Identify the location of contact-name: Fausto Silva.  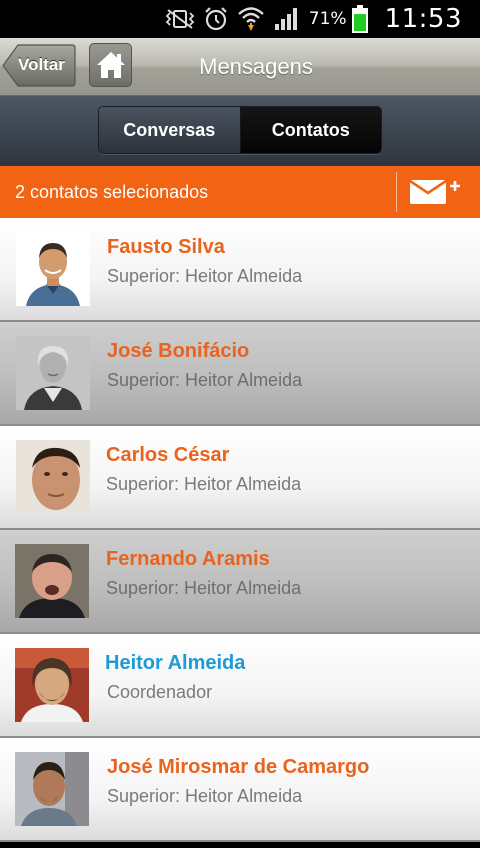
(166, 247).